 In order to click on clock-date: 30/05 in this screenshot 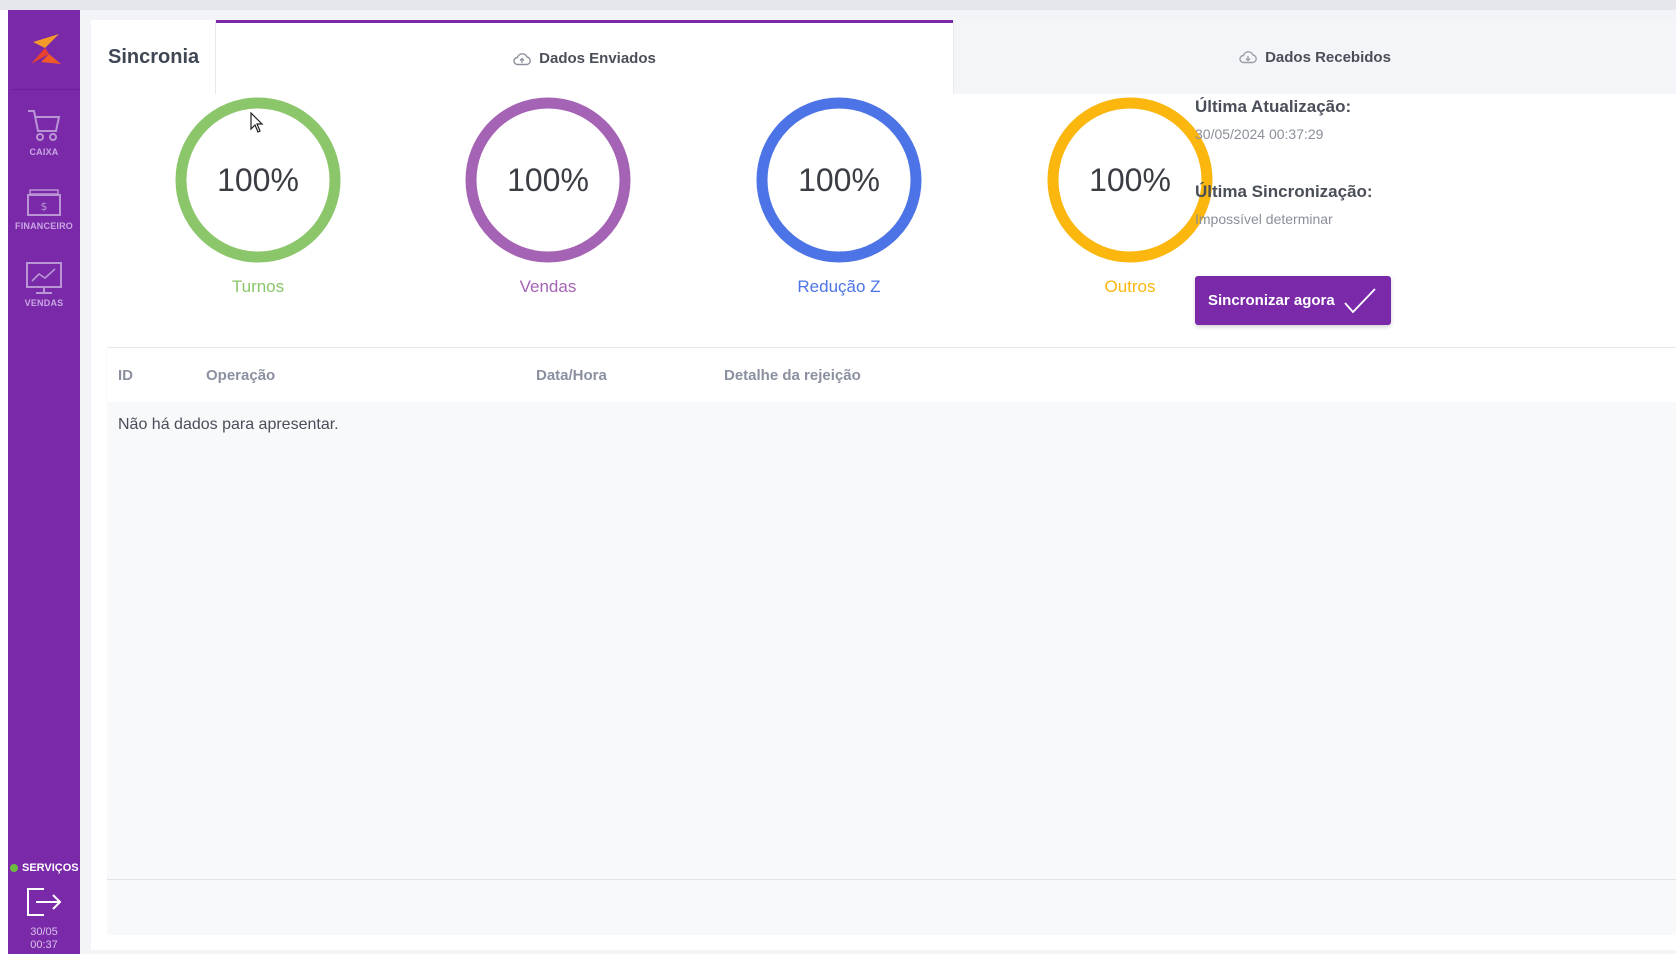, I will do `click(44, 932)`.